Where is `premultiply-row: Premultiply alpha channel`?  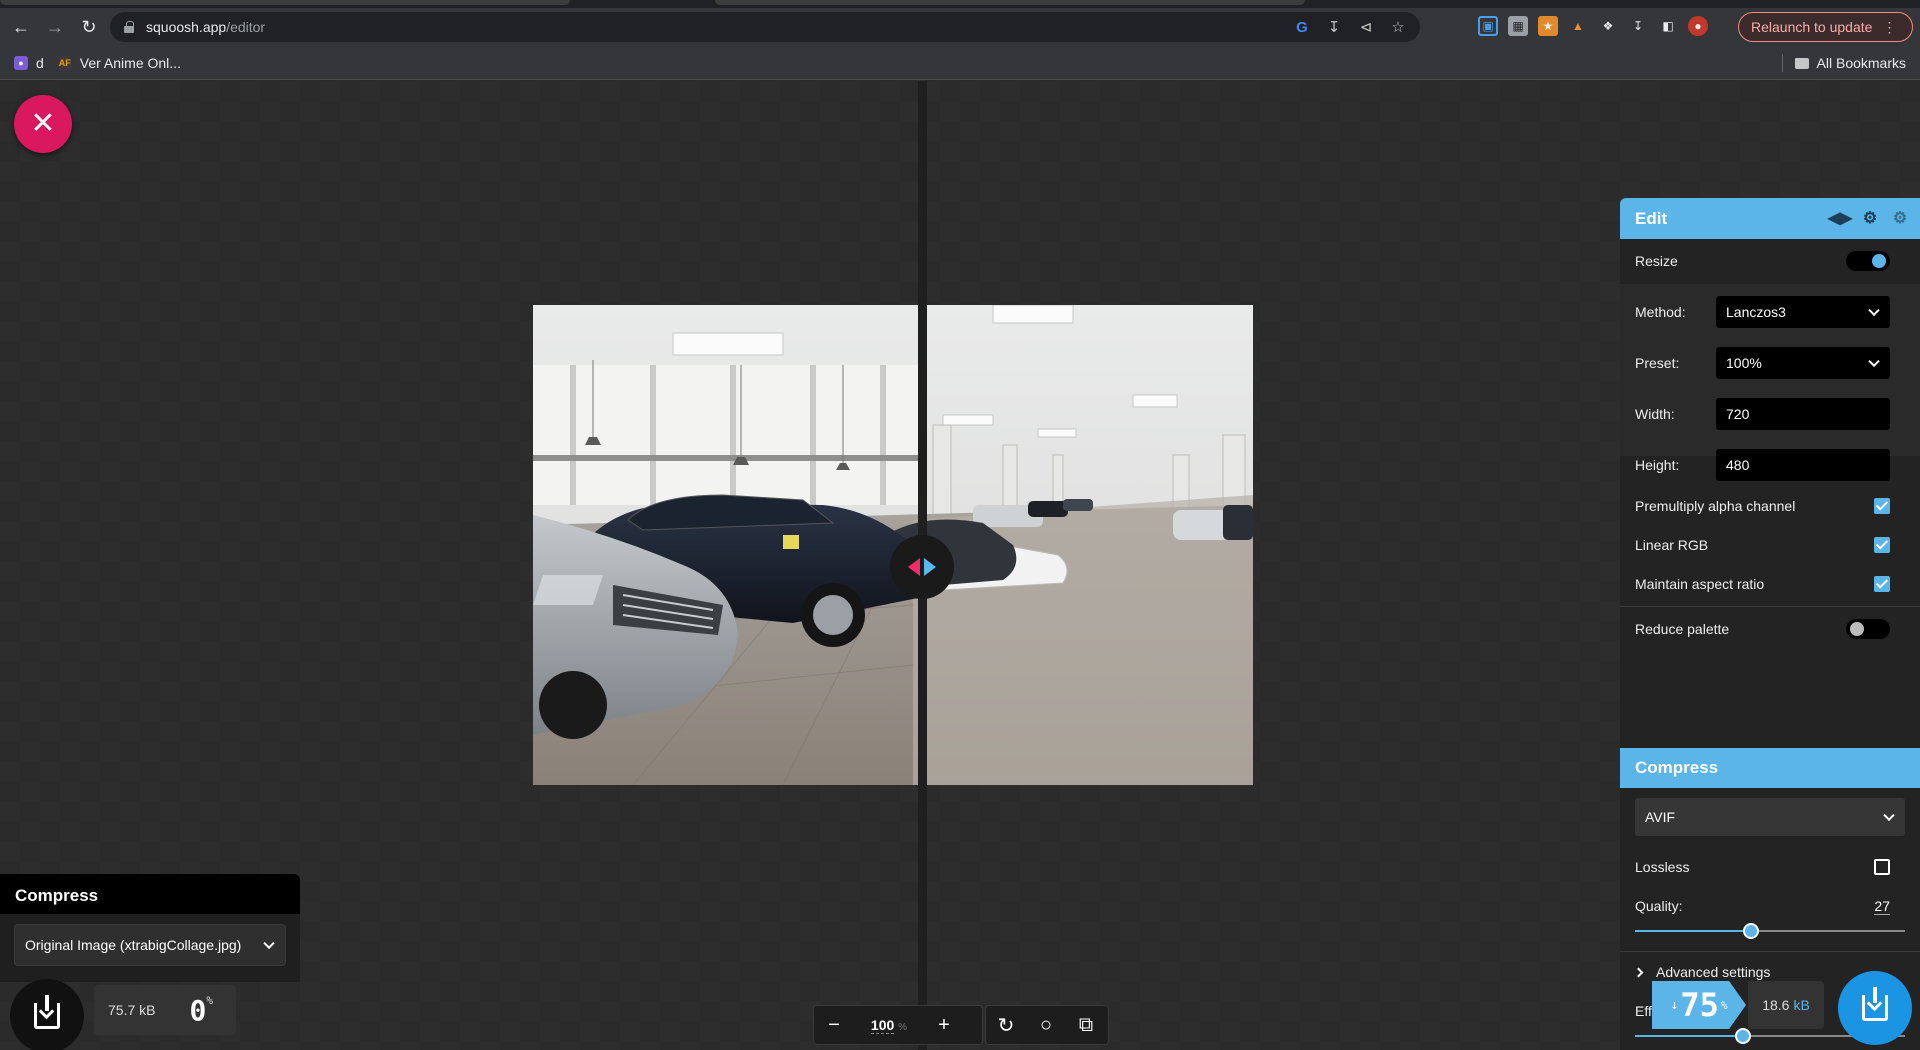
premultiply-row: Premultiply alpha channel is located at coordinates (1770, 506).